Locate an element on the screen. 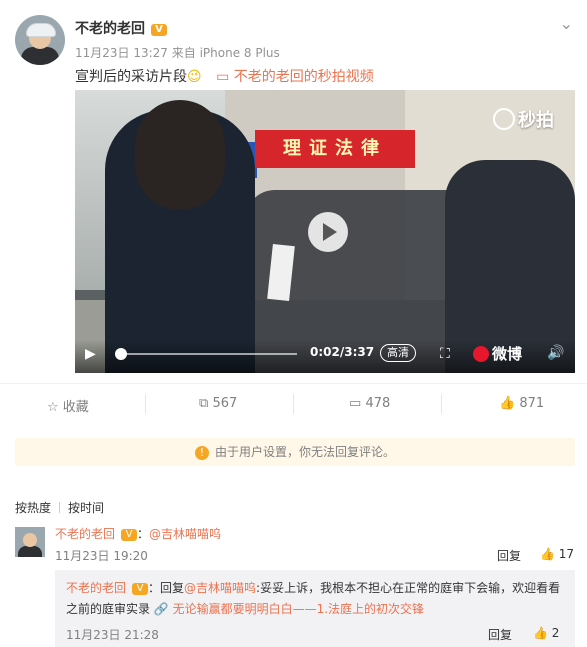  video-link-label: 不老的老回的秒拍视频 is located at coordinates (304, 77).